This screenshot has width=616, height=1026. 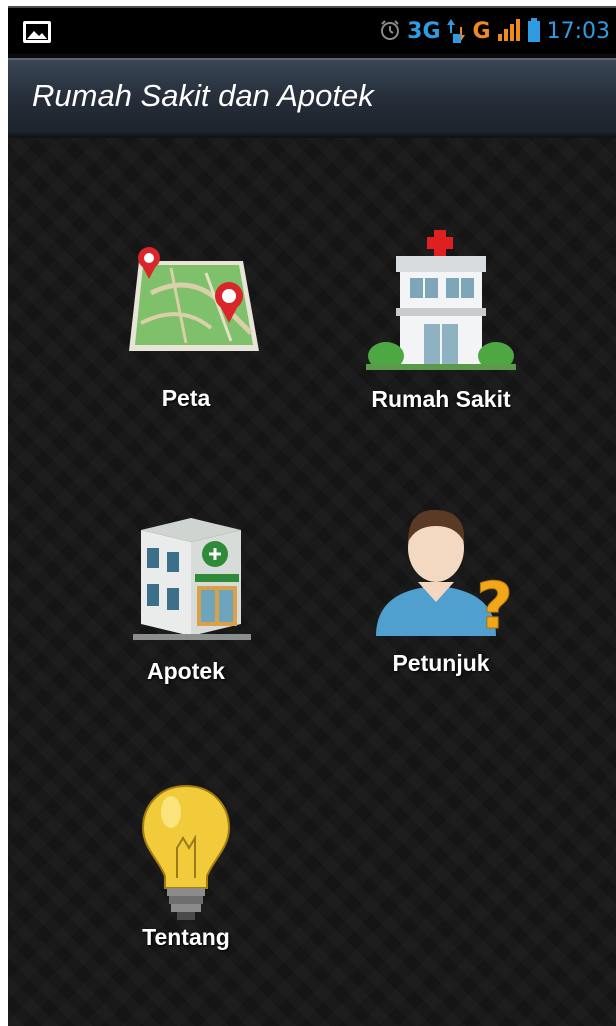 What do you see at coordinates (456, 32) in the screenshot?
I see `data-transfer-icon` at bounding box center [456, 32].